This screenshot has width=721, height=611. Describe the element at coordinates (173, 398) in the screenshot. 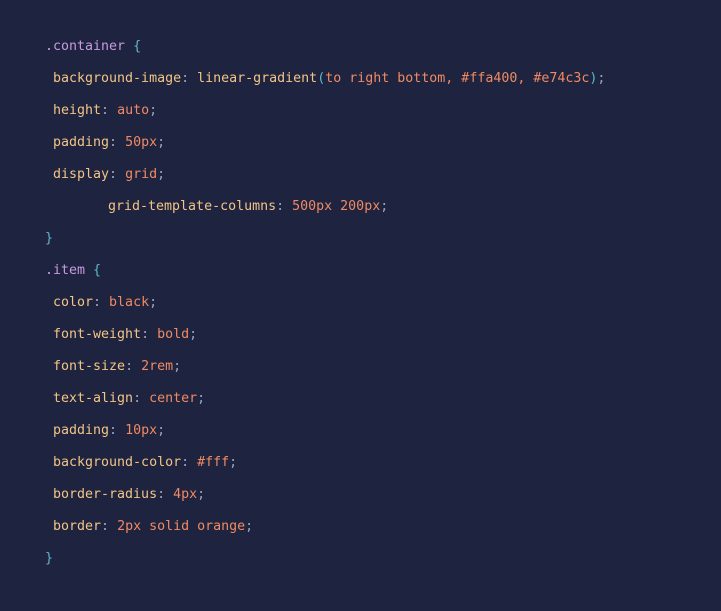

I see `css-value: center` at that location.